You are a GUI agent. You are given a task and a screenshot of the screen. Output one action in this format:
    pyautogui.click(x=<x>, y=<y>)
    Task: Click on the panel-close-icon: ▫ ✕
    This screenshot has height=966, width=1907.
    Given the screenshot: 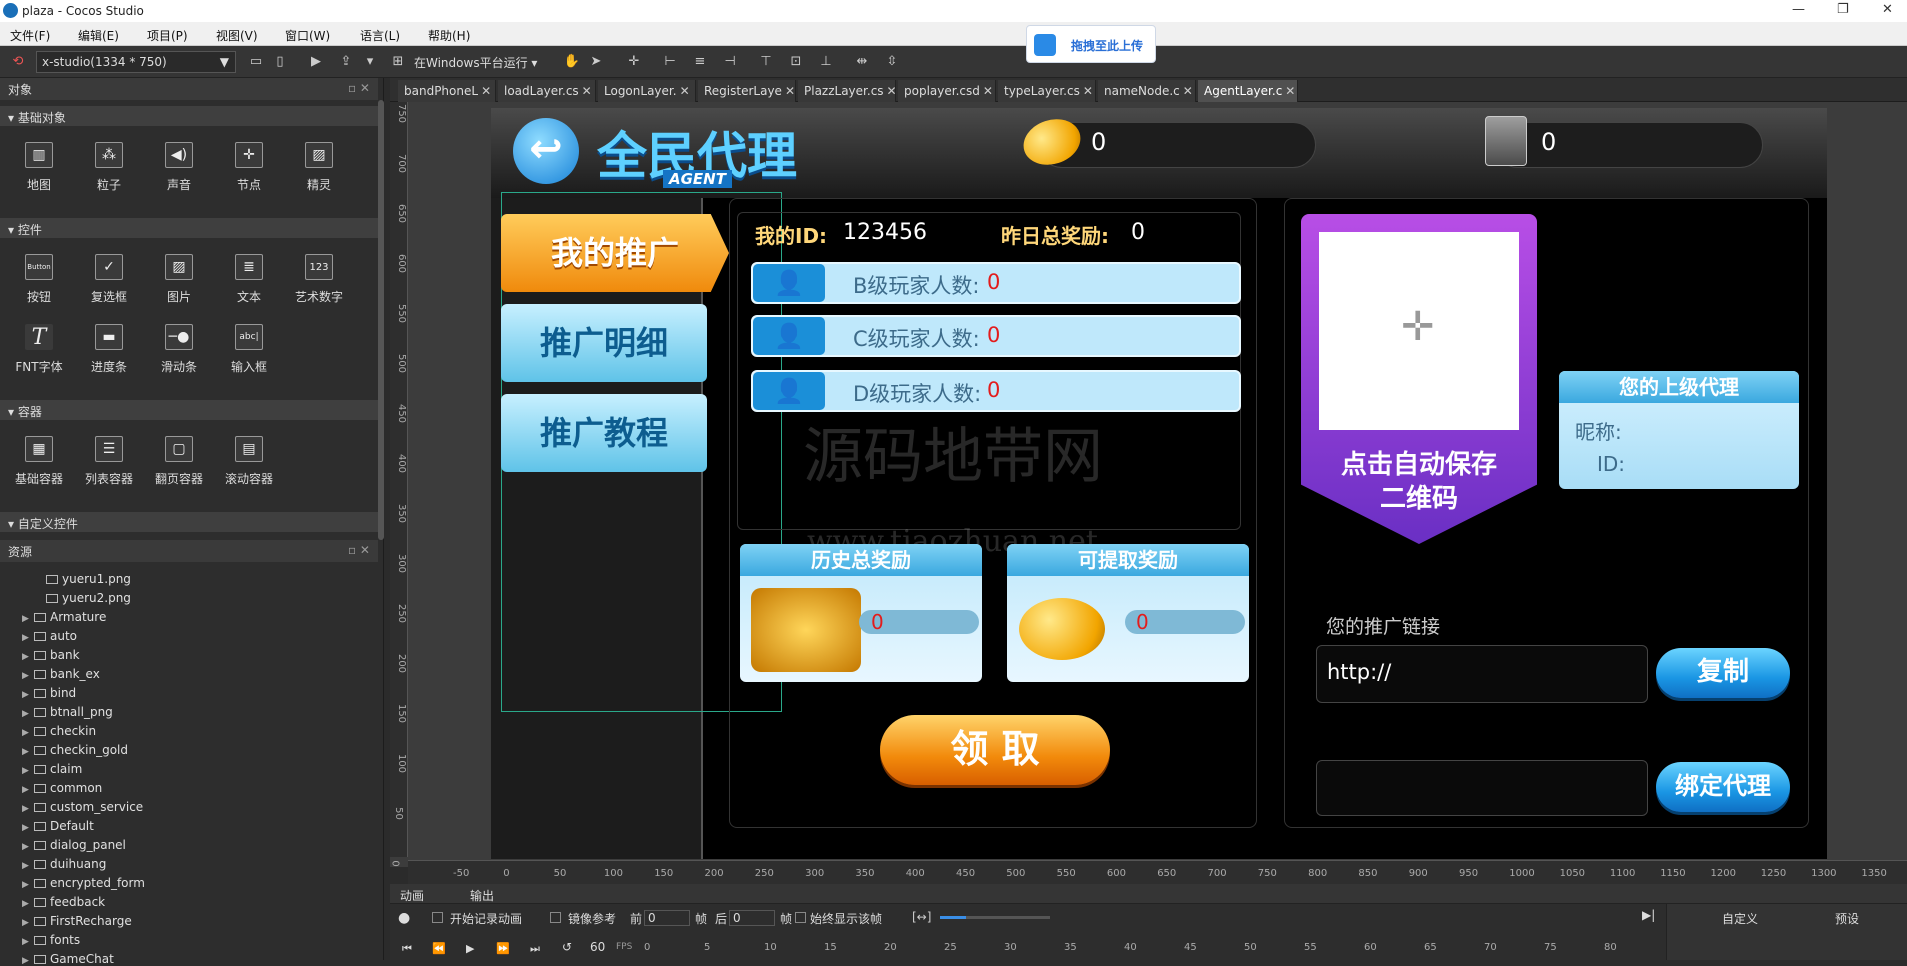 What is the action you would take?
    pyautogui.click(x=359, y=88)
    